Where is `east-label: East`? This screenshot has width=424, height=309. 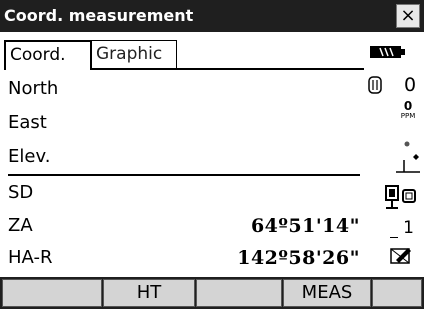
east-label: East is located at coordinates (27, 122).